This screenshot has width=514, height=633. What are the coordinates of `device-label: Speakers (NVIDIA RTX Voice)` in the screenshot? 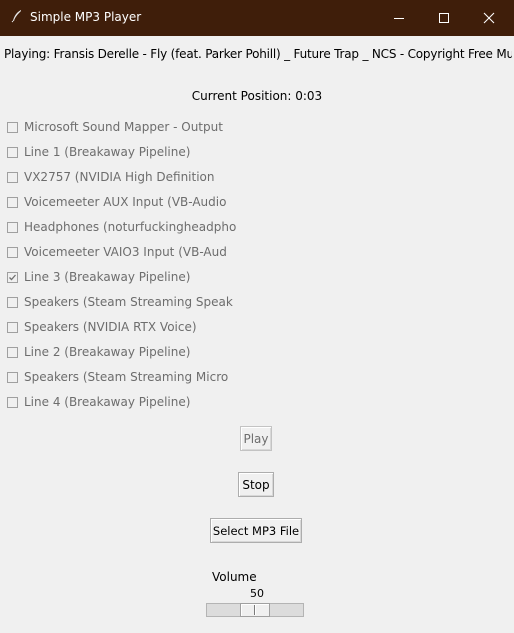 It's located at (110, 327).